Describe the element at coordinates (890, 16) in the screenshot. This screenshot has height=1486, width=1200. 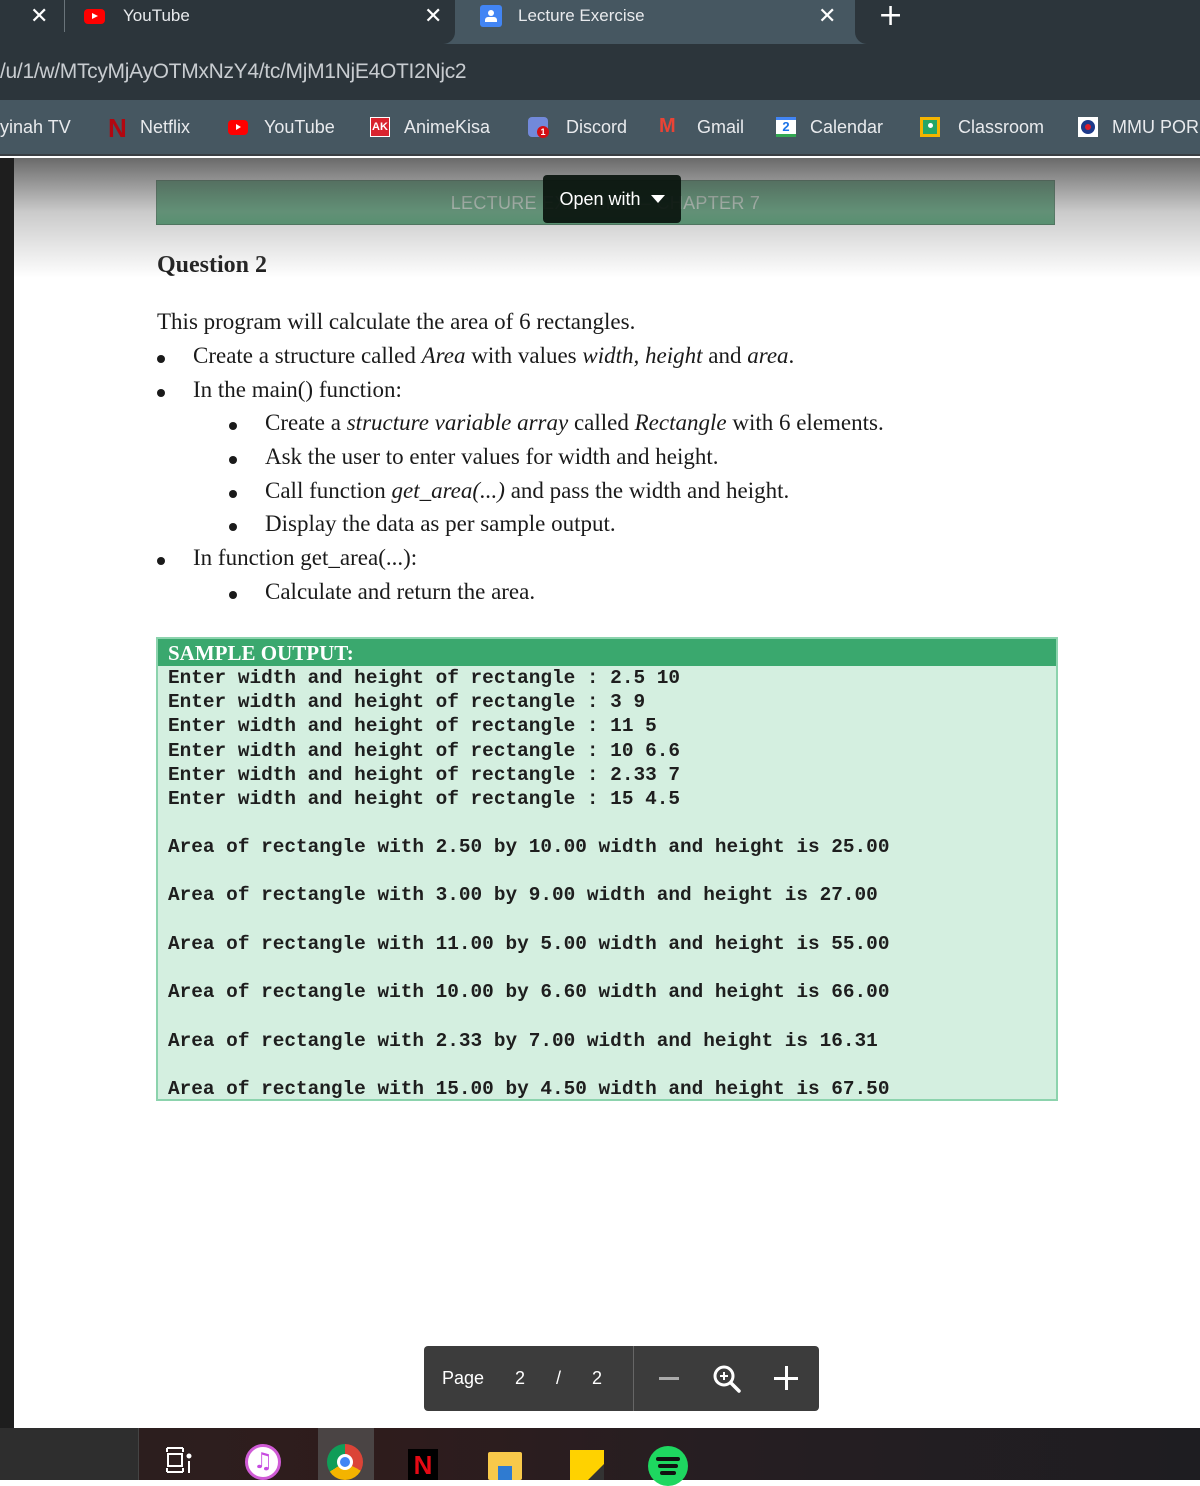
I see `new-tab-button: +` at that location.